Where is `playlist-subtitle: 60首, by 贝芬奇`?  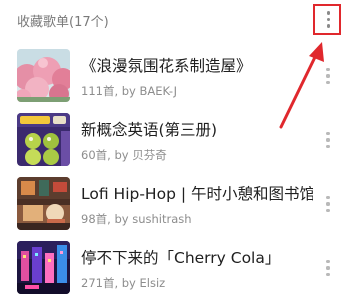 playlist-subtitle: 60首, by 贝芬奇 is located at coordinates (124, 155).